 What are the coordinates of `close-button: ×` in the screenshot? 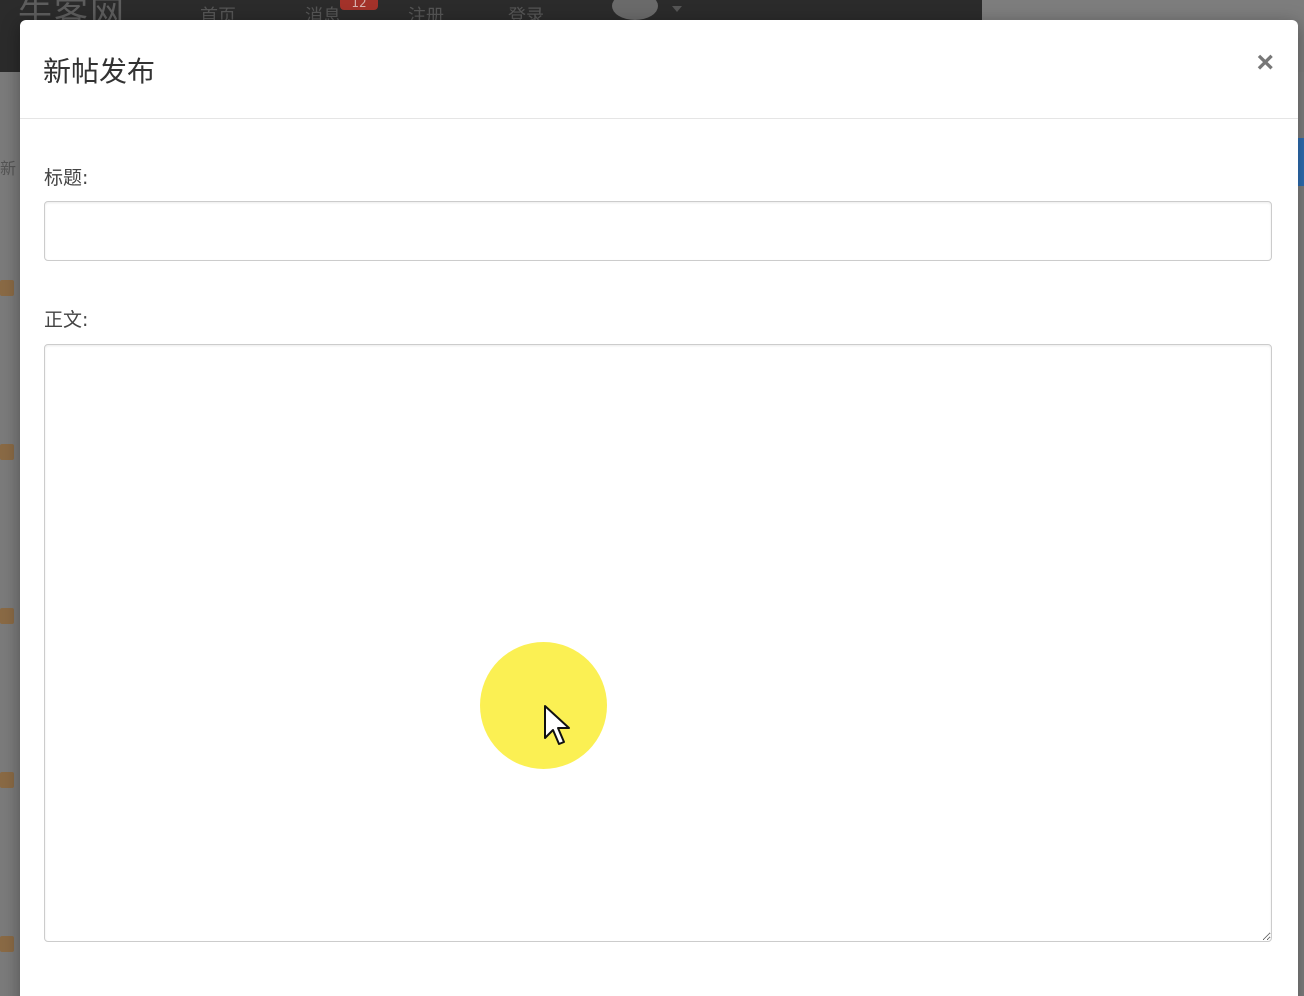 It's located at (1265, 63).